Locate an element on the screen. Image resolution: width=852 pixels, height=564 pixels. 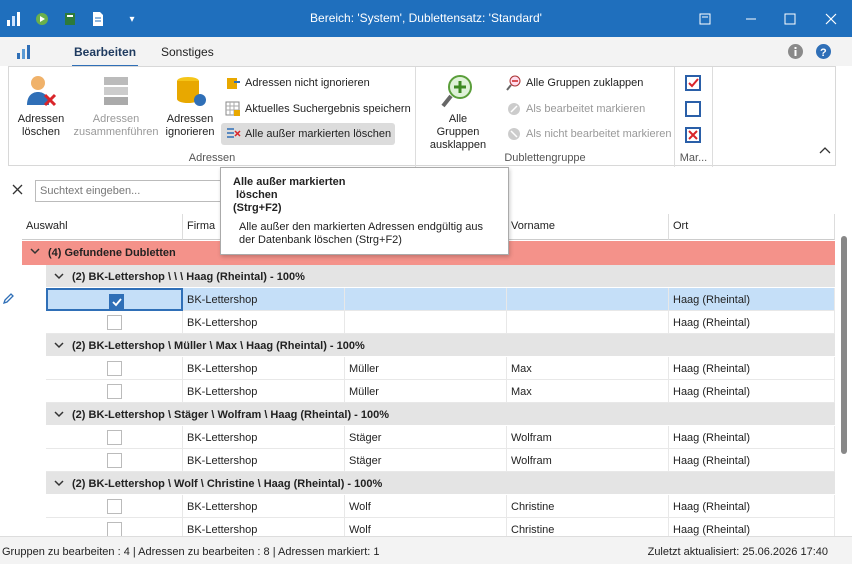
expand-groups-button: Alle Gruppen ausklappen is located at coordinates (458, 112).